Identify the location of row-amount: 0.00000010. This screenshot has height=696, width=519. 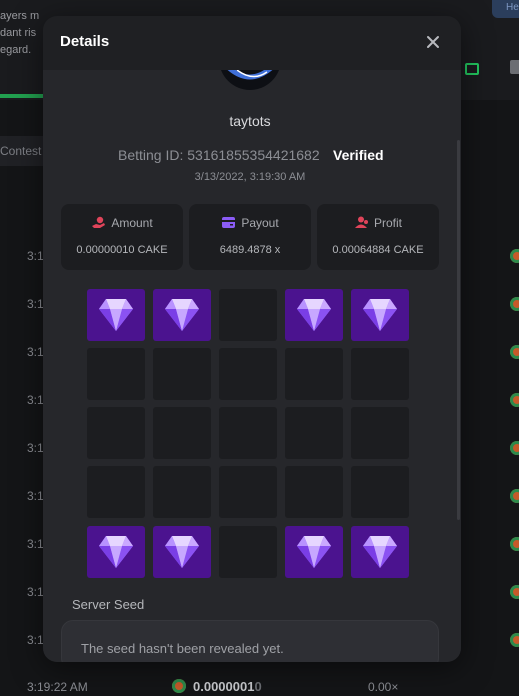
(227, 686).